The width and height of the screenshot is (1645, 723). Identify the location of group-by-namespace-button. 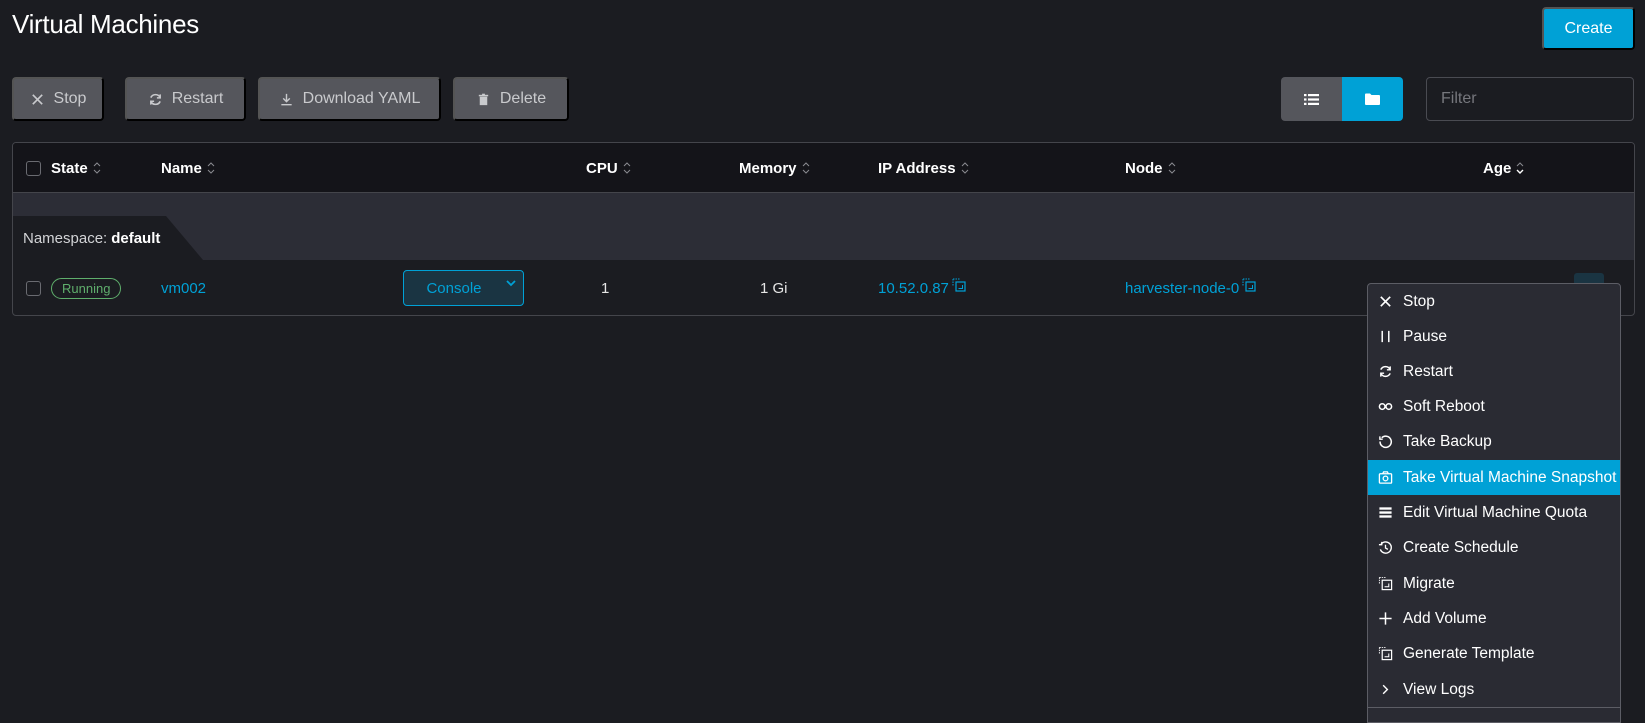
(1372, 99).